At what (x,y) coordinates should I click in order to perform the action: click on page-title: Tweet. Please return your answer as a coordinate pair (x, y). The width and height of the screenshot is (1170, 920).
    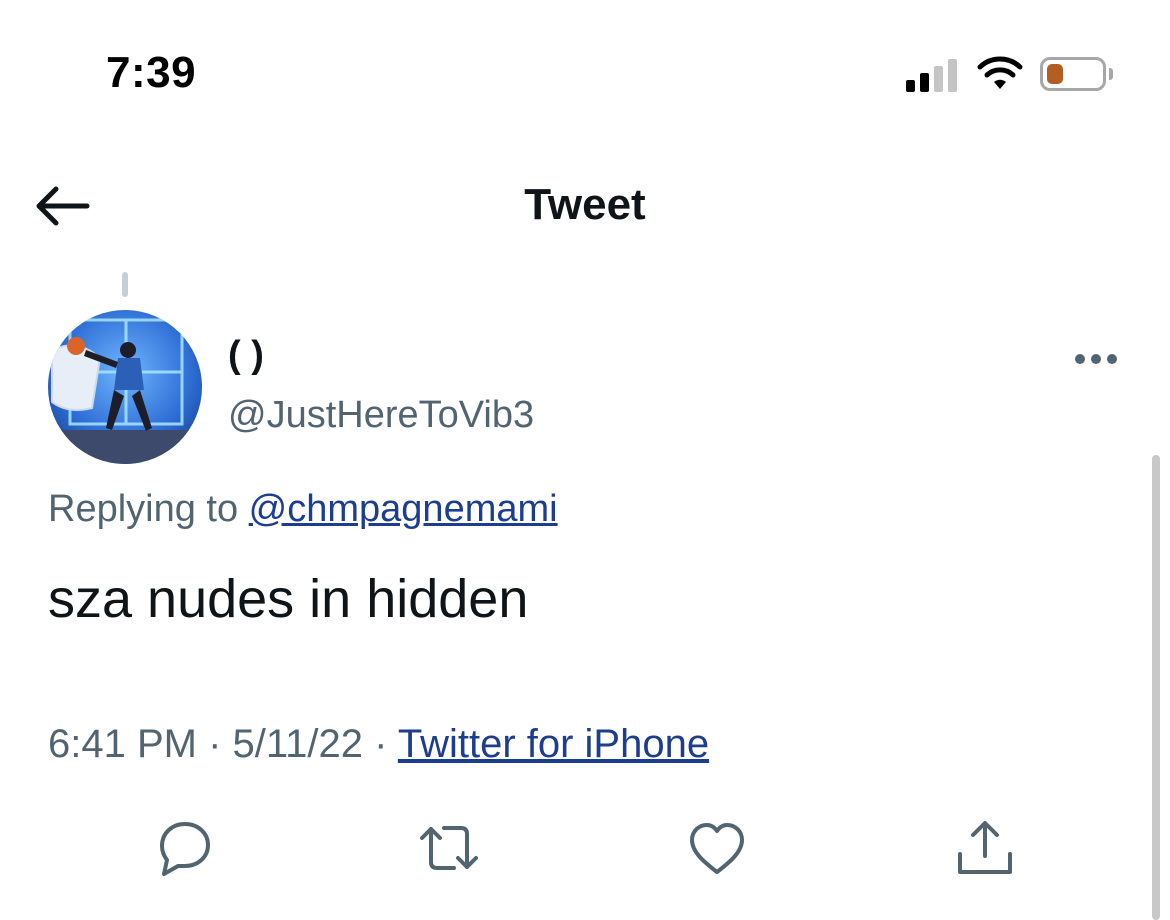
    Looking at the image, I should click on (585, 204).